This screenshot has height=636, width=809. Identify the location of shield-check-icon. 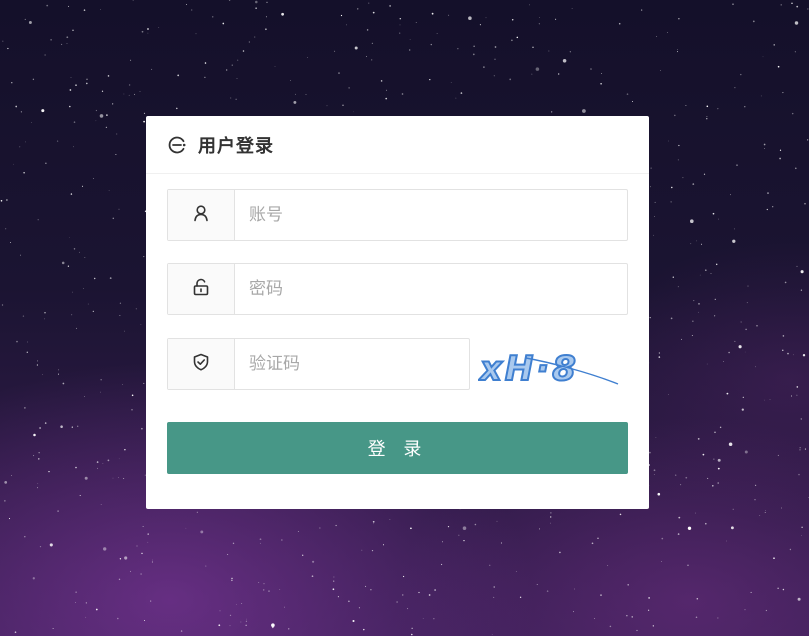
(201, 364).